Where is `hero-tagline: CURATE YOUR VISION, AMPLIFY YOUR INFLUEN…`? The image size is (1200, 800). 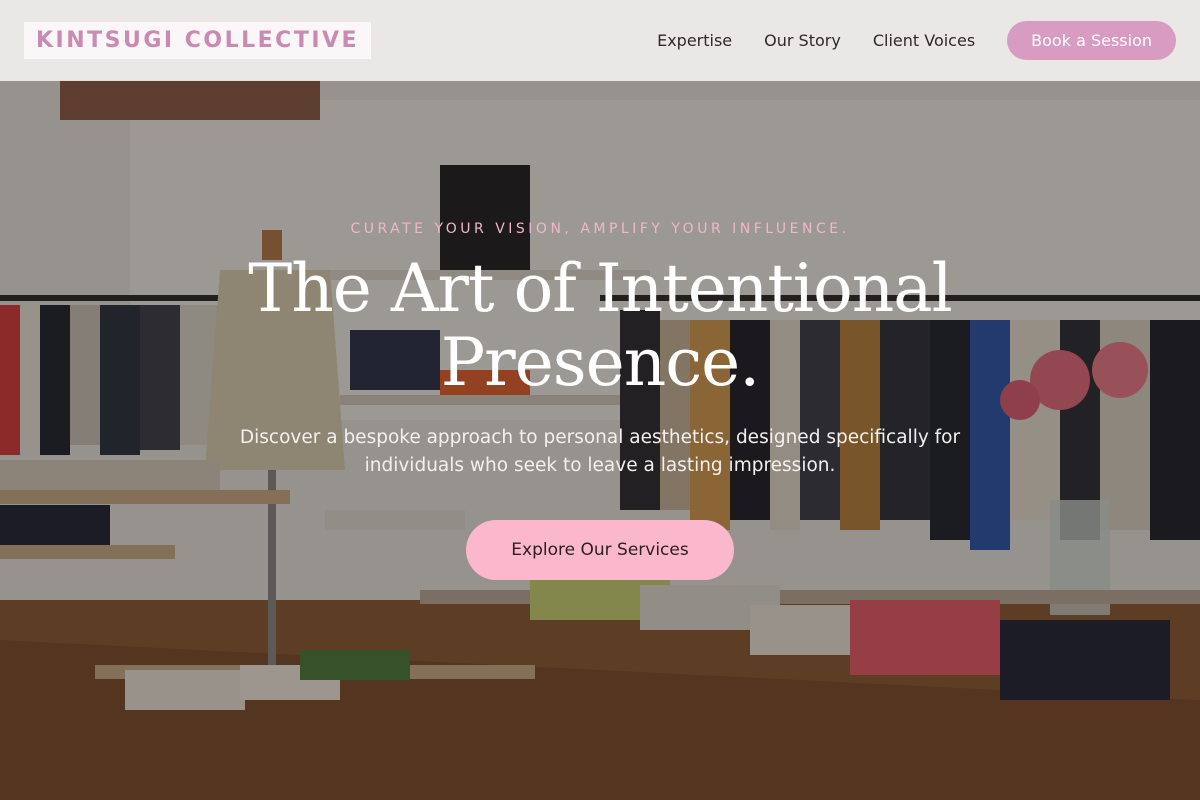
hero-tagline: CURATE YOUR VISION, AMPLIFY YOUR INFLUEN… is located at coordinates (600, 229).